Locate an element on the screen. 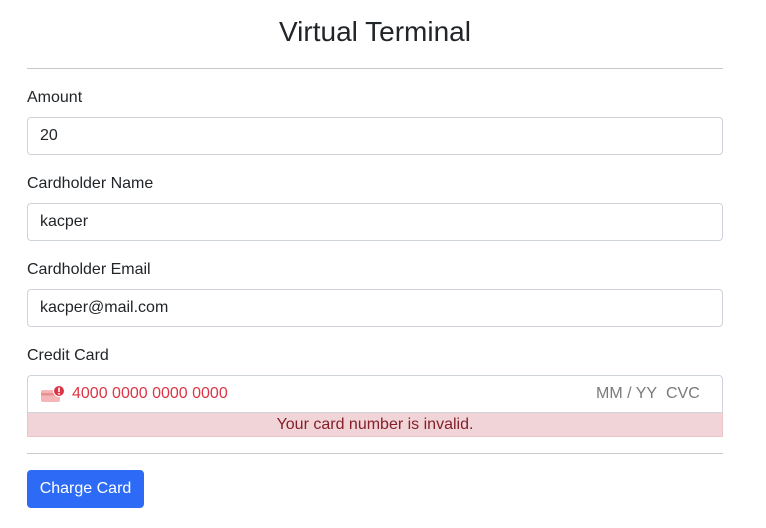  card-error-icon is located at coordinates (53, 393).